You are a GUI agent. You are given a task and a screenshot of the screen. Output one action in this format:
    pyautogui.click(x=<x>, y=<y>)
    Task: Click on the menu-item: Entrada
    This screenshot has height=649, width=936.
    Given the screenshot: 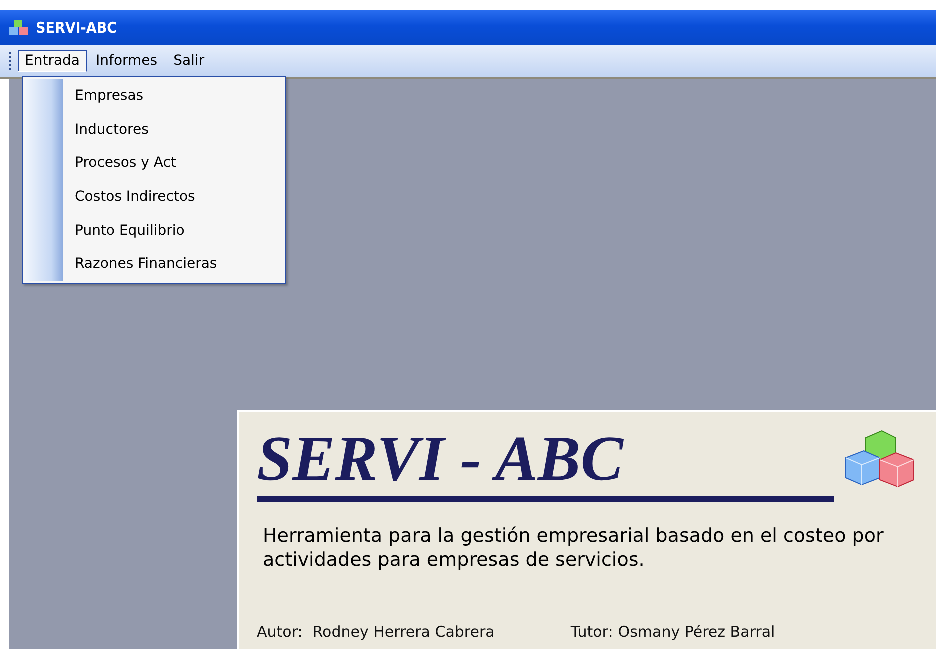 What is the action you would take?
    pyautogui.click(x=53, y=61)
    